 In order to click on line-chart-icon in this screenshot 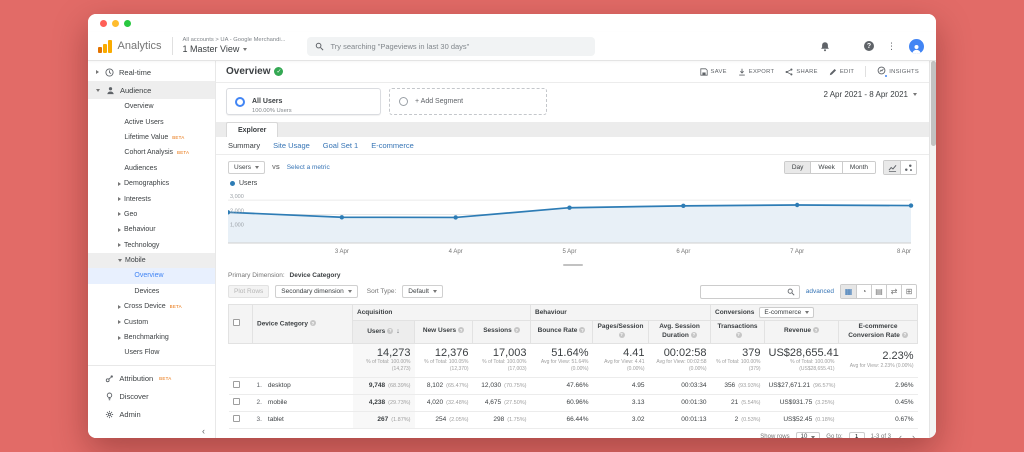, I will do `click(892, 167)`.